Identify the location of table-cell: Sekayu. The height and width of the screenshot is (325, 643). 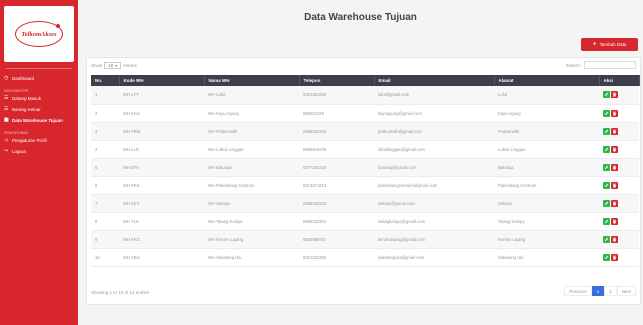
(546, 203).